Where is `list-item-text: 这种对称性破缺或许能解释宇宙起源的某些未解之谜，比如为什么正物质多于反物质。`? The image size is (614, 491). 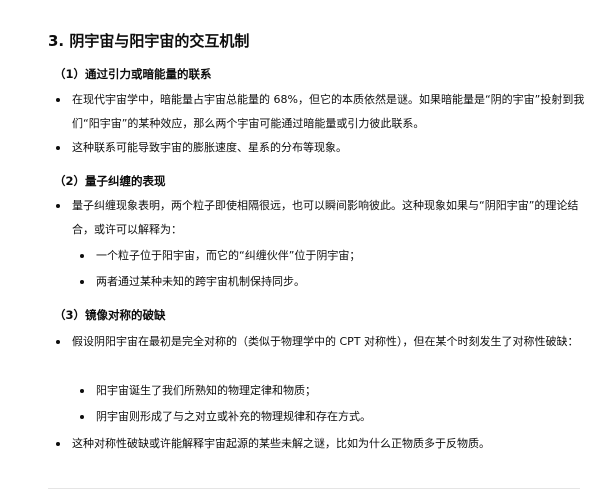 list-item-text: 这种对称性破缺或许能解释宇宙起源的某些未解之谜，比如为什么正物质多于反物质。 is located at coordinates (281, 443).